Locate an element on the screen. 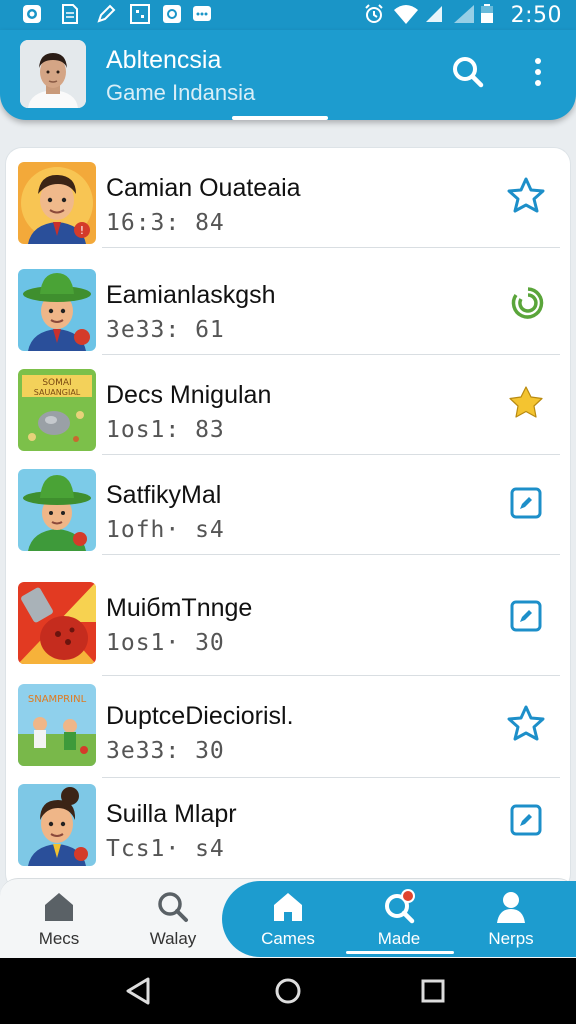  nav-active-indicator is located at coordinates (400, 952).